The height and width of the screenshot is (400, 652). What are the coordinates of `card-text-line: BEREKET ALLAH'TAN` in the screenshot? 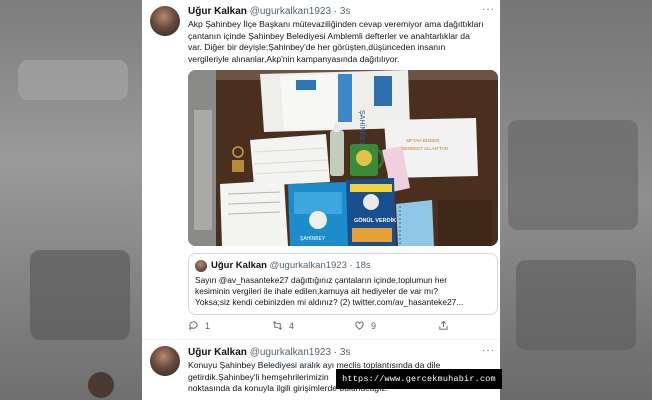 It's located at (425, 148).